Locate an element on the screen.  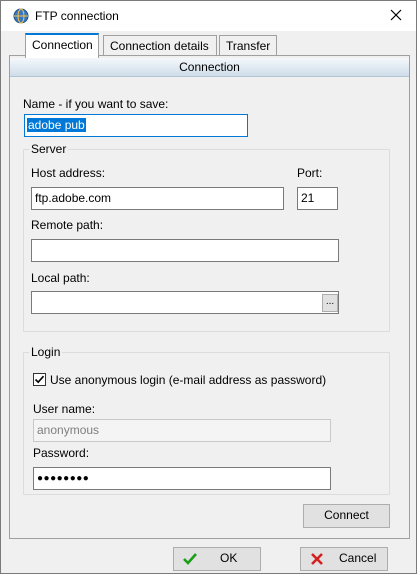
ok-button: OK is located at coordinates (217, 559).